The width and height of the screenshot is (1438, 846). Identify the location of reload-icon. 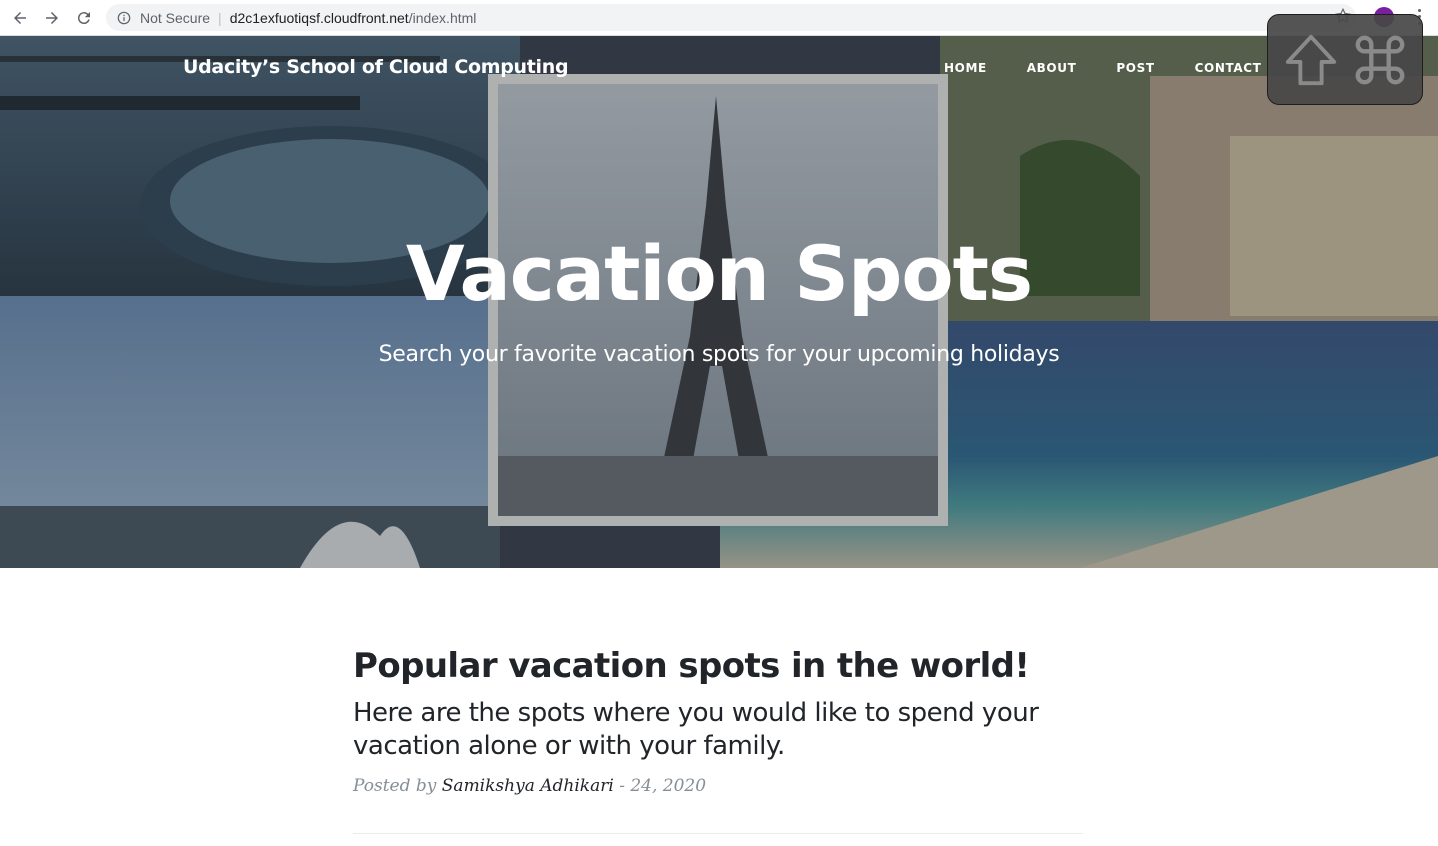
(83, 18).